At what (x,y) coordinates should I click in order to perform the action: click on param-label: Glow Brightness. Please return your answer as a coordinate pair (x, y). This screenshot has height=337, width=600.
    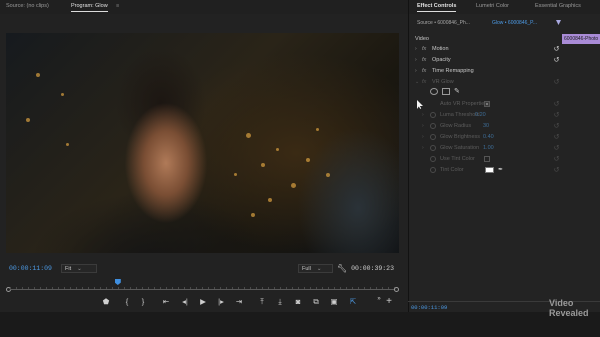
    Looking at the image, I should click on (460, 137).